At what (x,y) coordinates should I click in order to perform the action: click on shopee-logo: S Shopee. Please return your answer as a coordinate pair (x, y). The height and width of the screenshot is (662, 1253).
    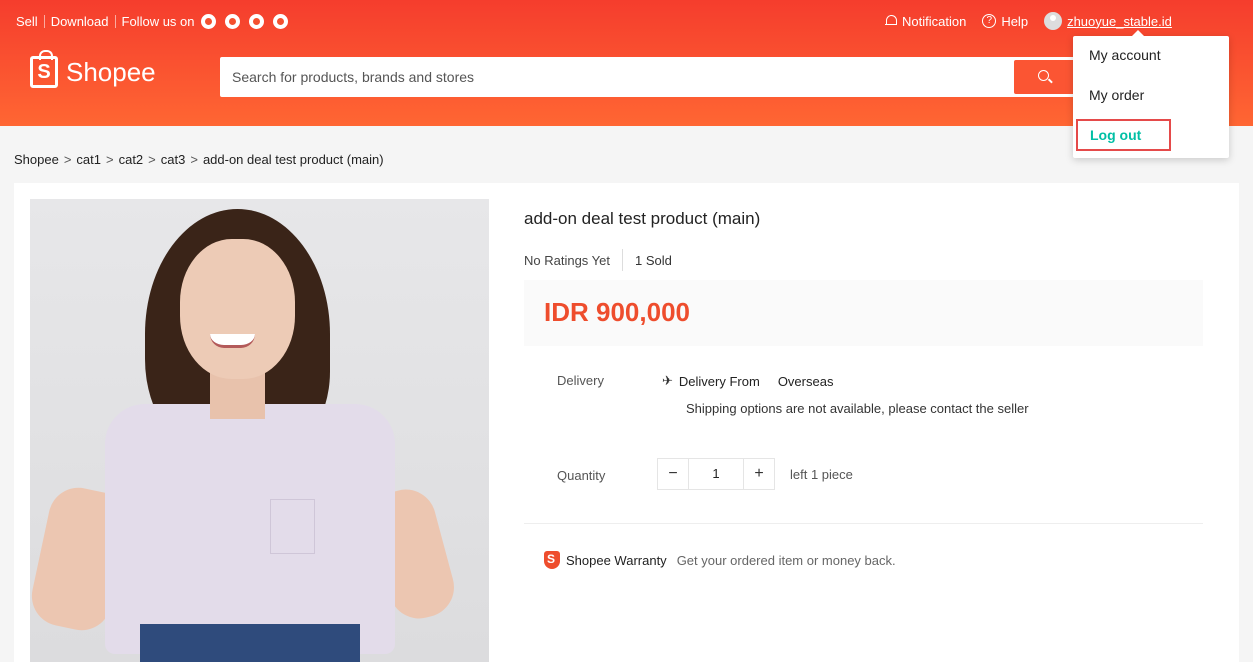
    Looking at the image, I should click on (93, 69).